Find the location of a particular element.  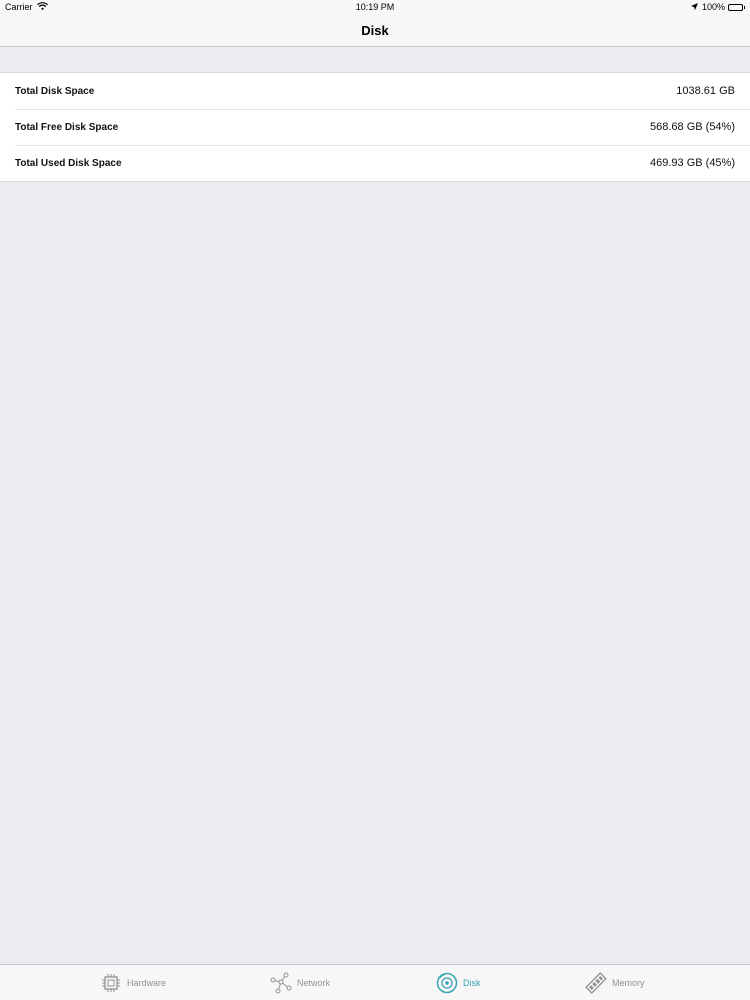

table-row: Total Disk Space 1038.61 GB is located at coordinates (375, 91).